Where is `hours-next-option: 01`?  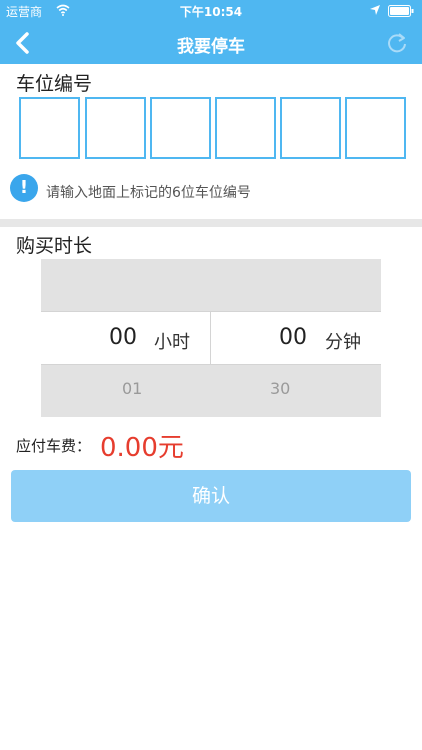 hours-next-option: 01 is located at coordinates (132, 388).